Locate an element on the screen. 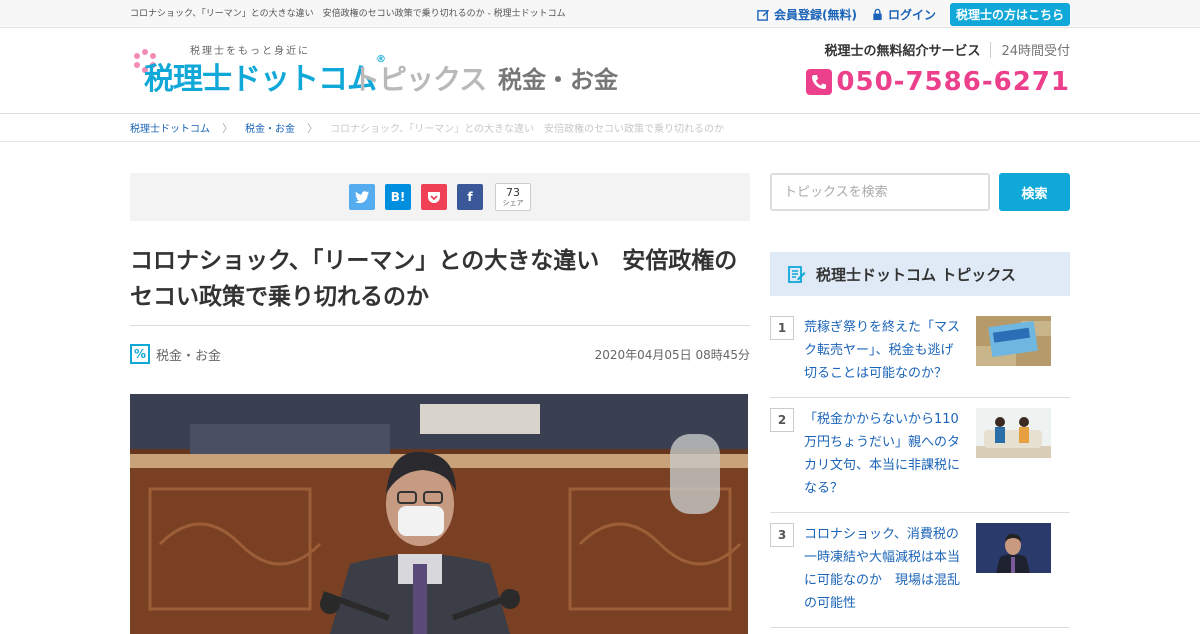 Image resolution: width=1200 pixels, height=634 pixels. topics-section-header: 税理士ドットコム トピックス is located at coordinates (920, 274).